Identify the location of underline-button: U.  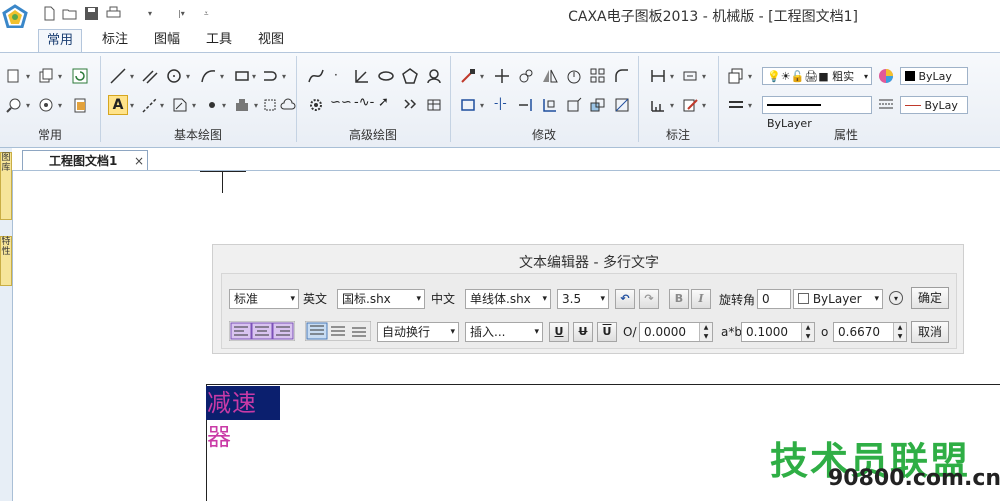
(559, 332).